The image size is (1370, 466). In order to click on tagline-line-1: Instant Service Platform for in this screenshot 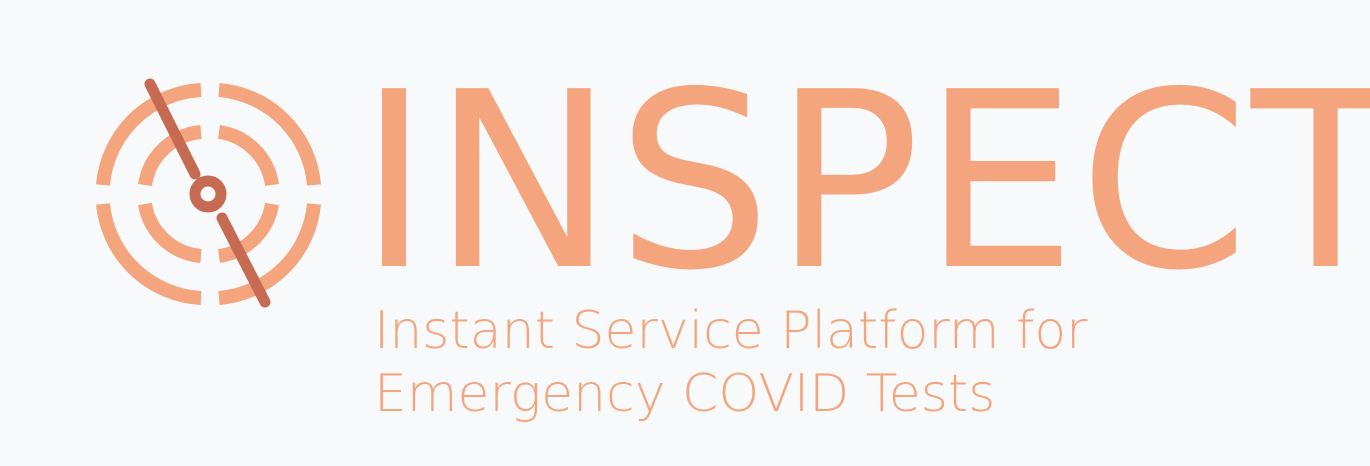, I will do `click(731, 331)`.